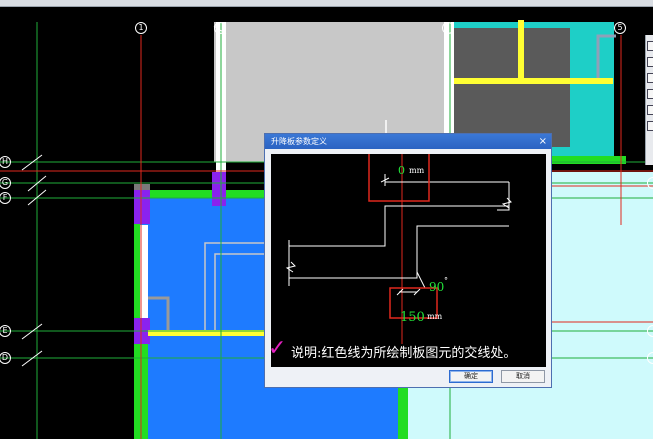  What do you see at coordinates (521, 51) in the screenshot?
I see `cad-beam-yellow-vertical` at bounding box center [521, 51].